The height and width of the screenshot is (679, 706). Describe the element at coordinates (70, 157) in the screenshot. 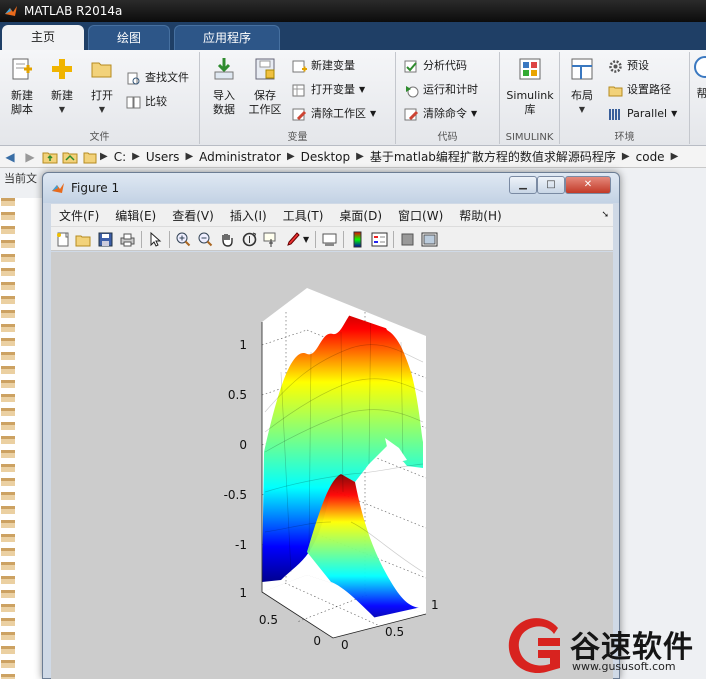

I see `browse-folder-icon` at that location.